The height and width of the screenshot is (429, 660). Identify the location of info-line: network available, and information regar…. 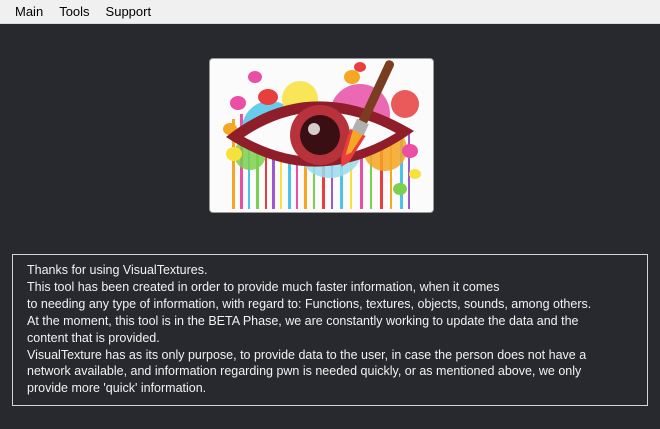
(304, 371).